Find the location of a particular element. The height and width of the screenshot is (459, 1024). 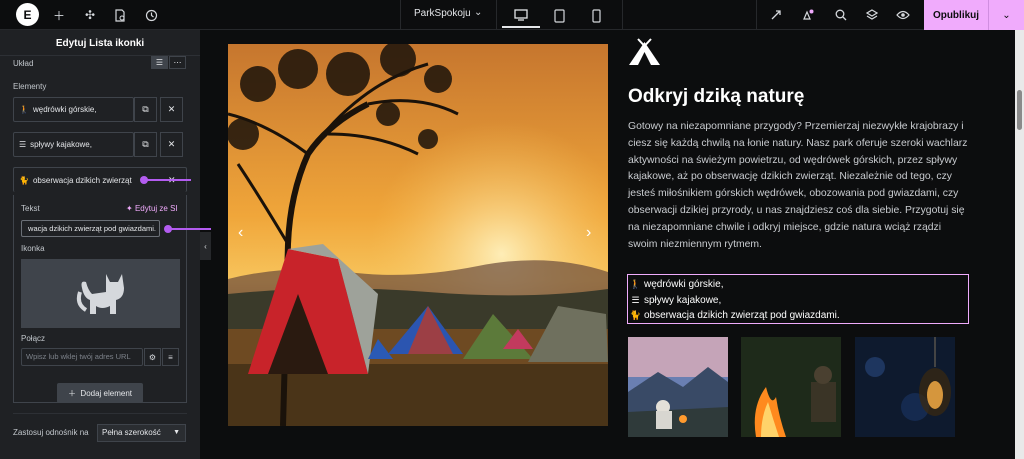

icon-list-item: 🚶 wędrówki górskie, is located at coordinates (798, 285).